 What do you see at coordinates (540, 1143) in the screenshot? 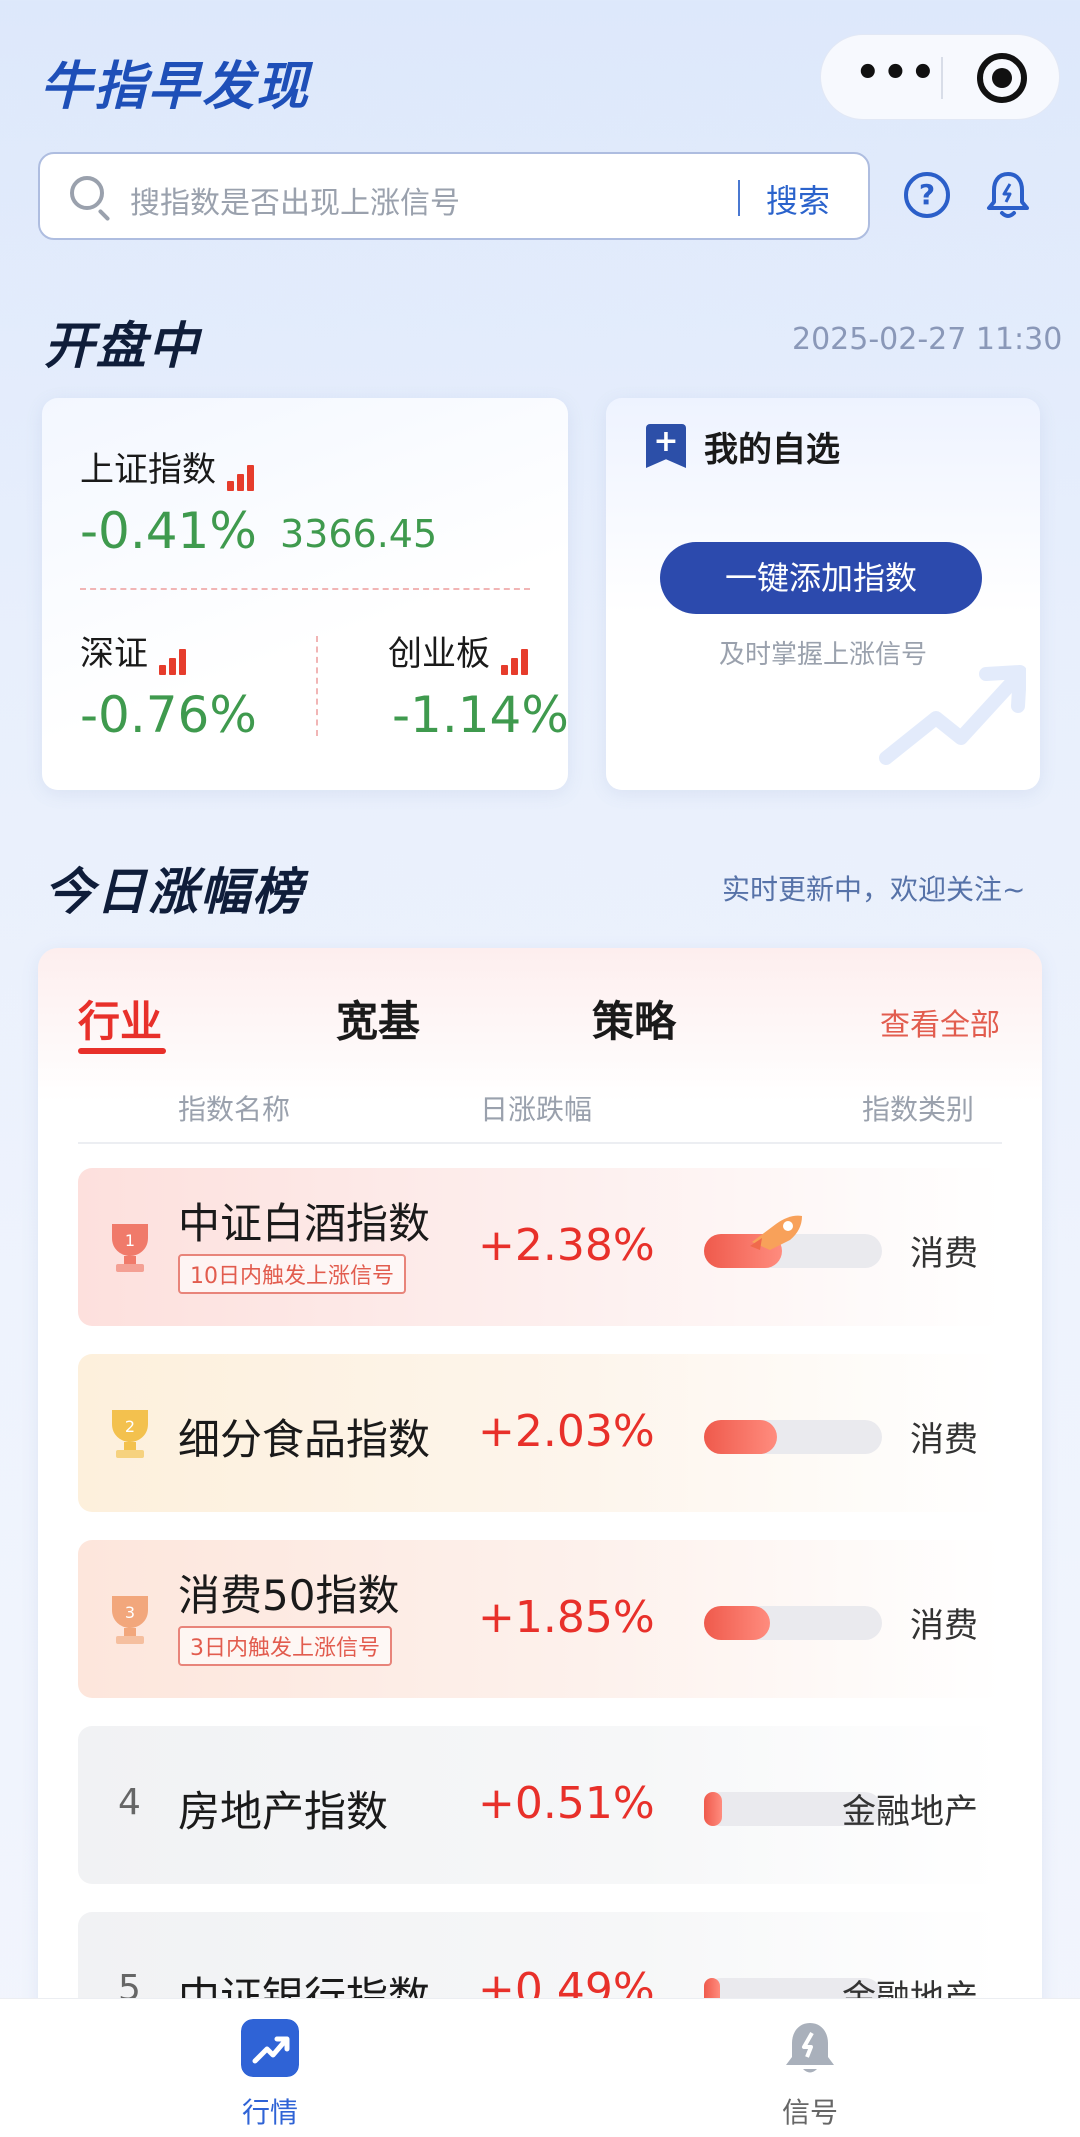
I see `header-divider` at bounding box center [540, 1143].